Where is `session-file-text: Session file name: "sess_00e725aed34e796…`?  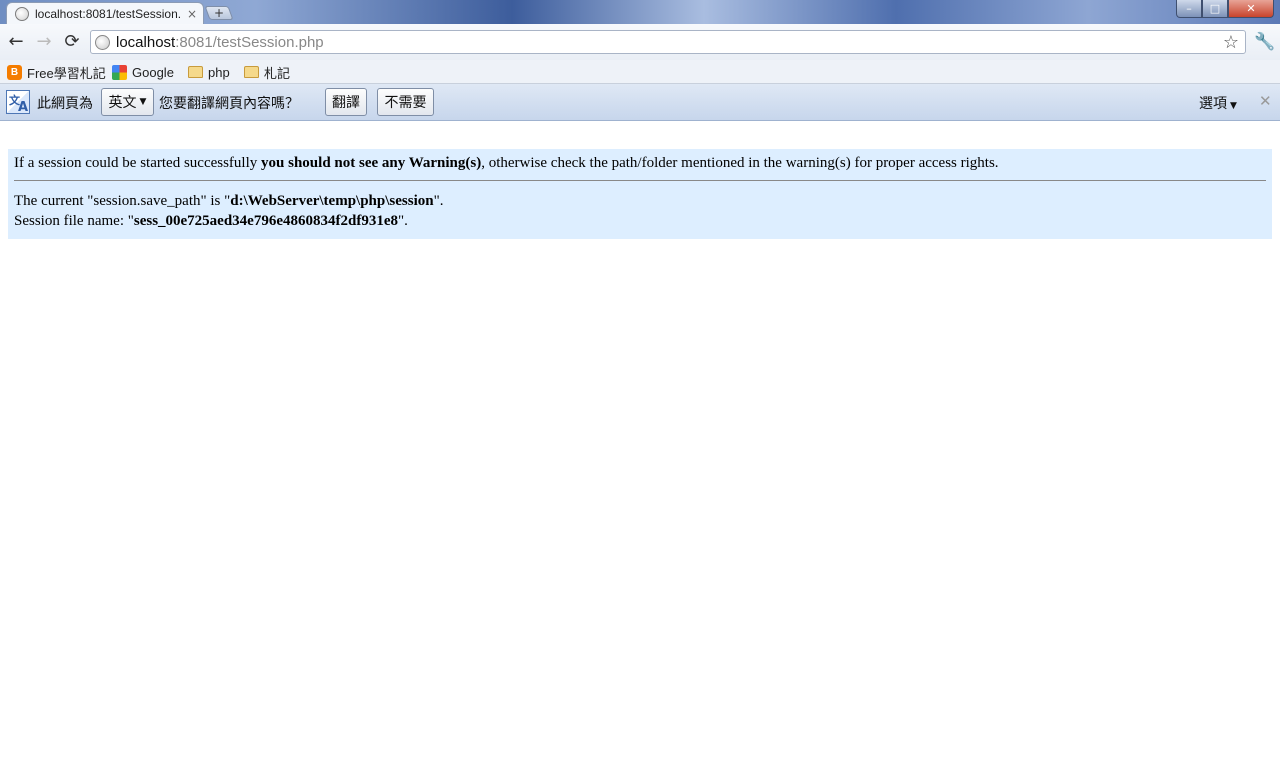
session-file-text: Session file name: "sess_00e725aed34e796… is located at coordinates (640, 221).